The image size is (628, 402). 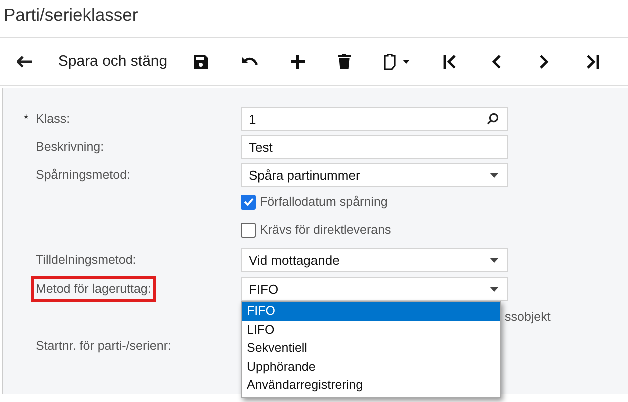 I want to click on checkbox-label: Krävs för direktleverans, so click(x=326, y=230).